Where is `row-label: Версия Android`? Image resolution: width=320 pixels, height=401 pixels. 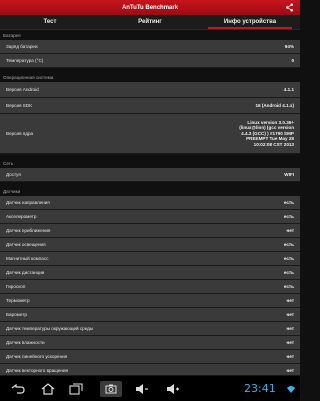
row-label: Версия Android is located at coordinates (22, 89).